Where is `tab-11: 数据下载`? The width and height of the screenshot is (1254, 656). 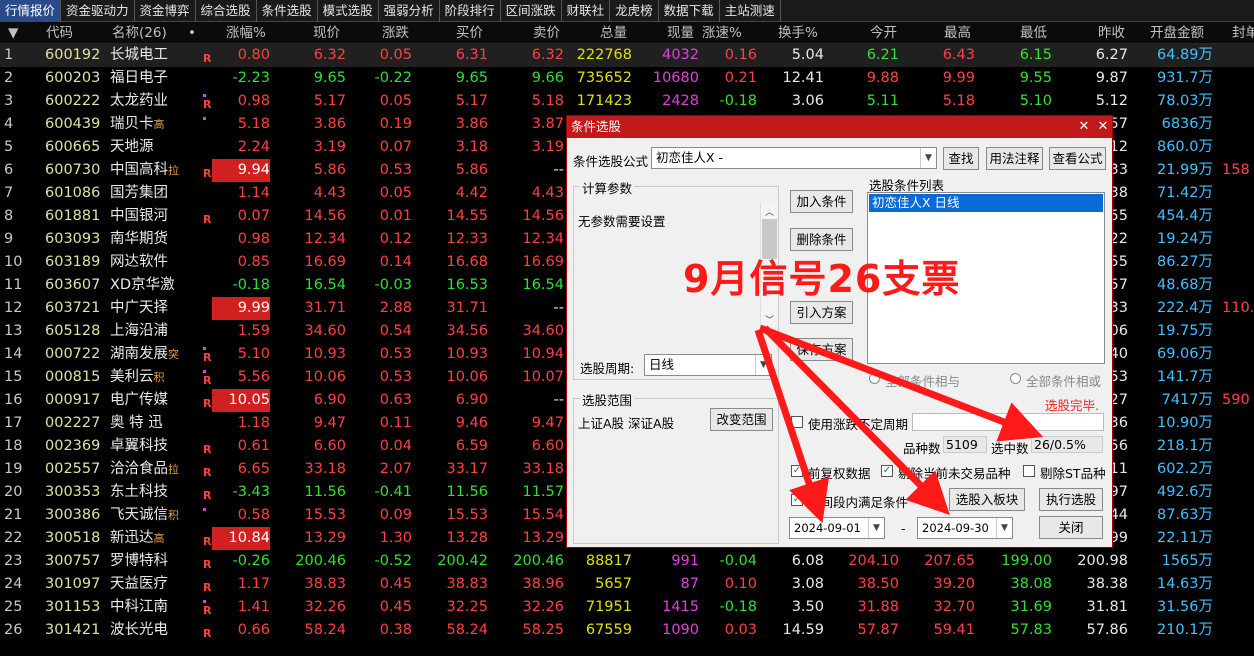
tab-11: 数据下载 is located at coordinates (689, 11).